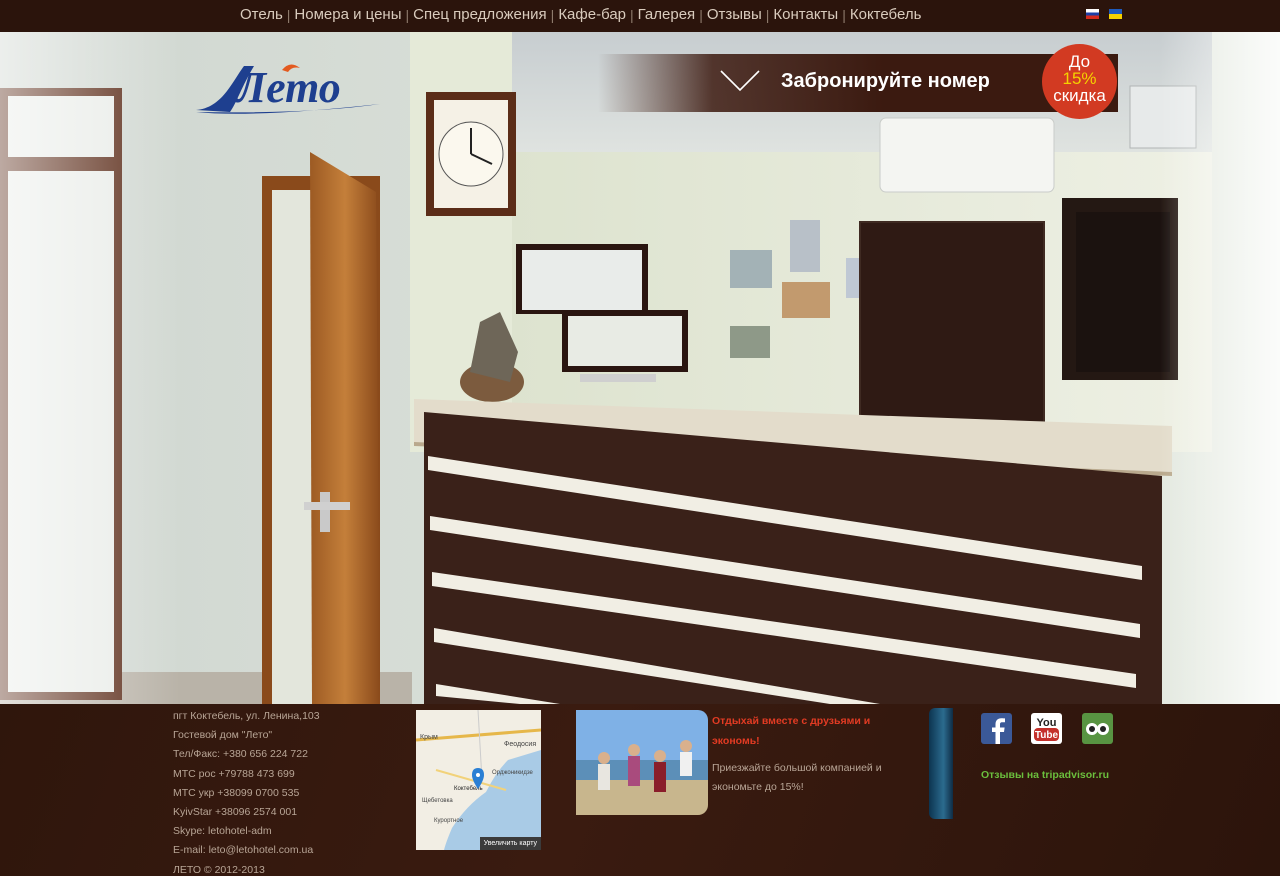 Image resolution: width=1280 pixels, height=876 pixels. I want to click on ru-flag-icon, so click(1092, 14).